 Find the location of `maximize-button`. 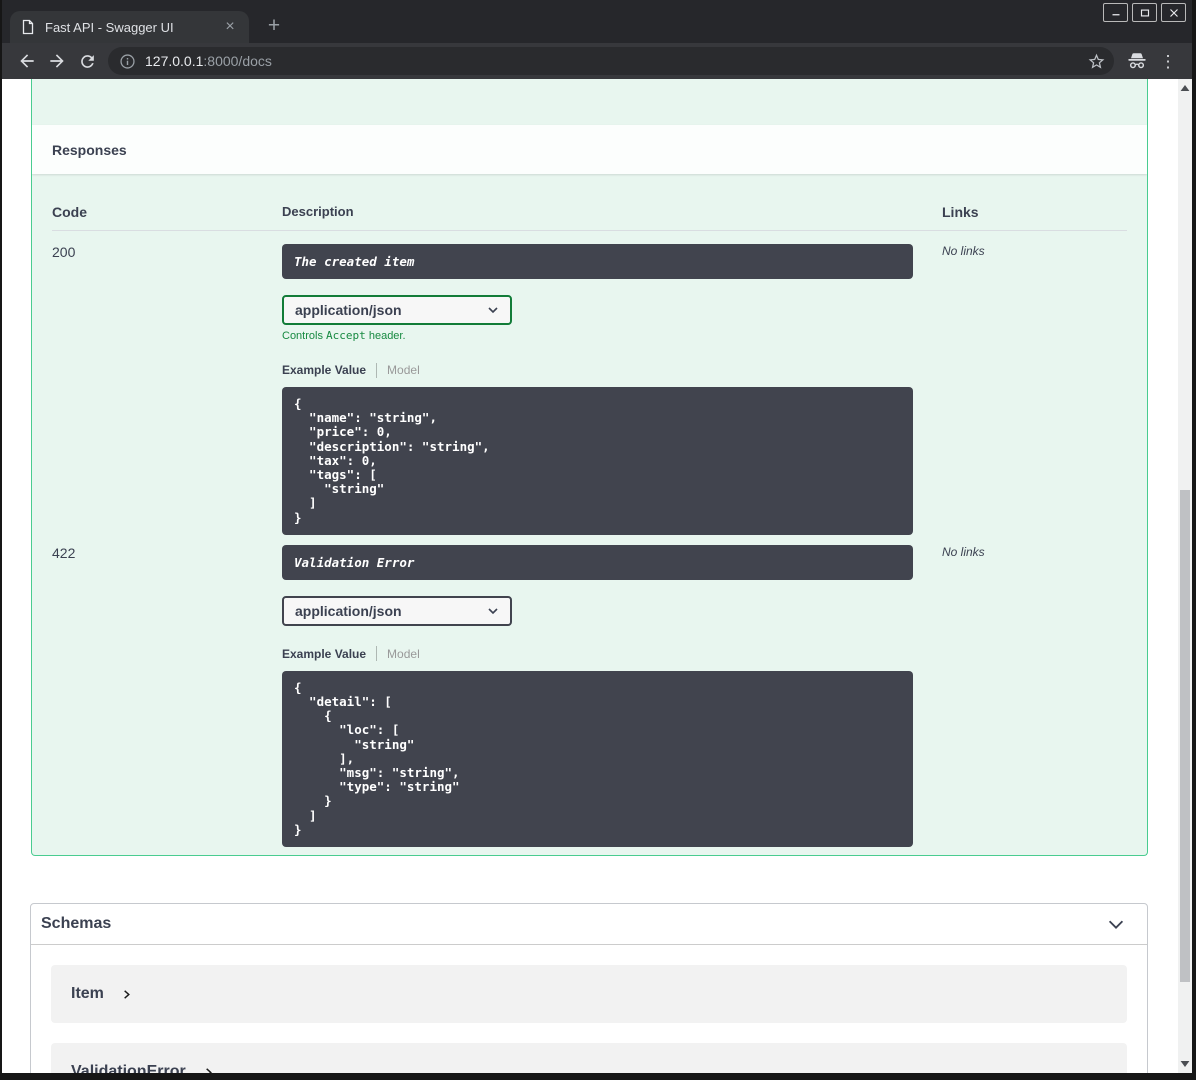

maximize-button is located at coordinates (1144, 12).